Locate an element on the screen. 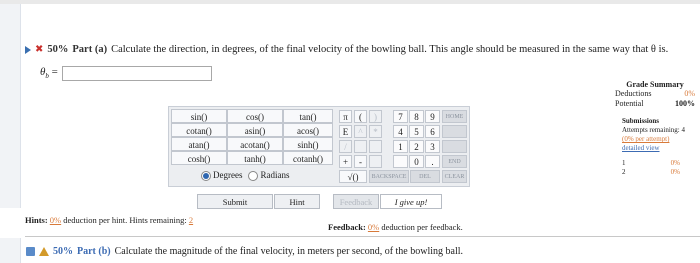  warning-icon is located at coordinates (44, 251).